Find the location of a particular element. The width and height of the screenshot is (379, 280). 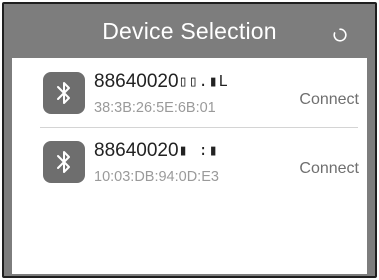

device-name: 88640020▮ :▮ is located at coordinates (156, 151).